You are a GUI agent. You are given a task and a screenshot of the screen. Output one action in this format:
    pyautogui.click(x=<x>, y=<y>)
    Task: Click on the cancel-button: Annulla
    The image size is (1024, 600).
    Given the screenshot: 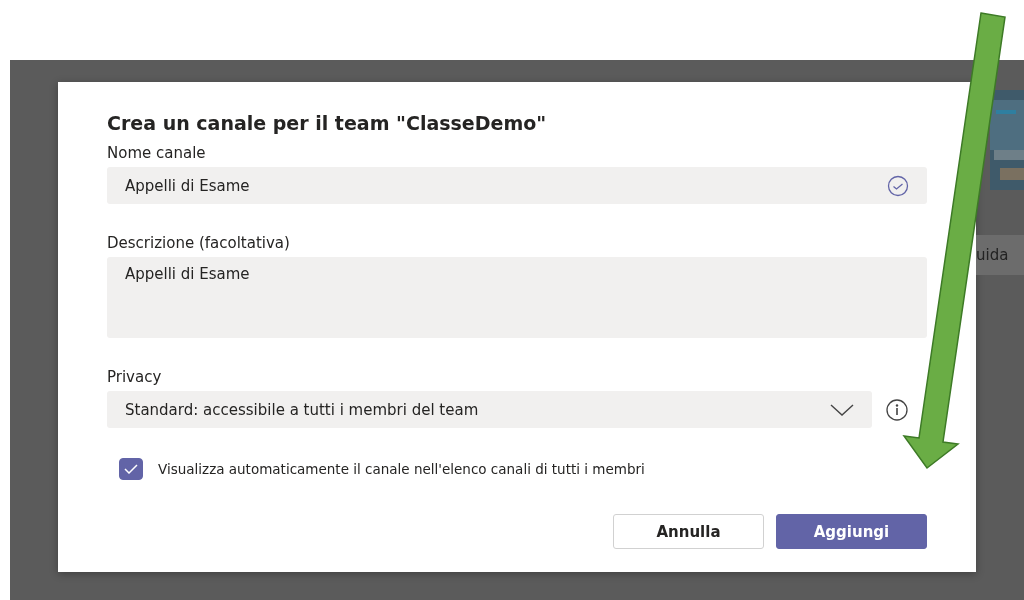 What is the action you would take?
    pyautogui.click(x=688, y=531)
    